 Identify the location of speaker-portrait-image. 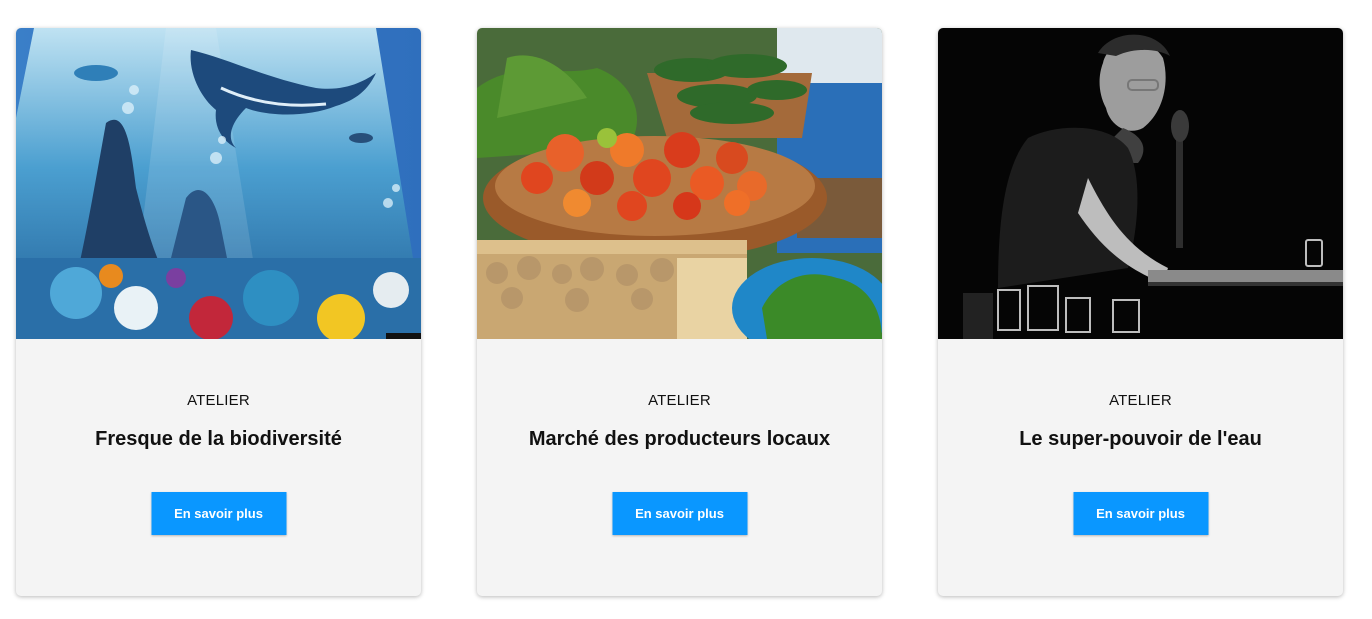
(1140, 183).